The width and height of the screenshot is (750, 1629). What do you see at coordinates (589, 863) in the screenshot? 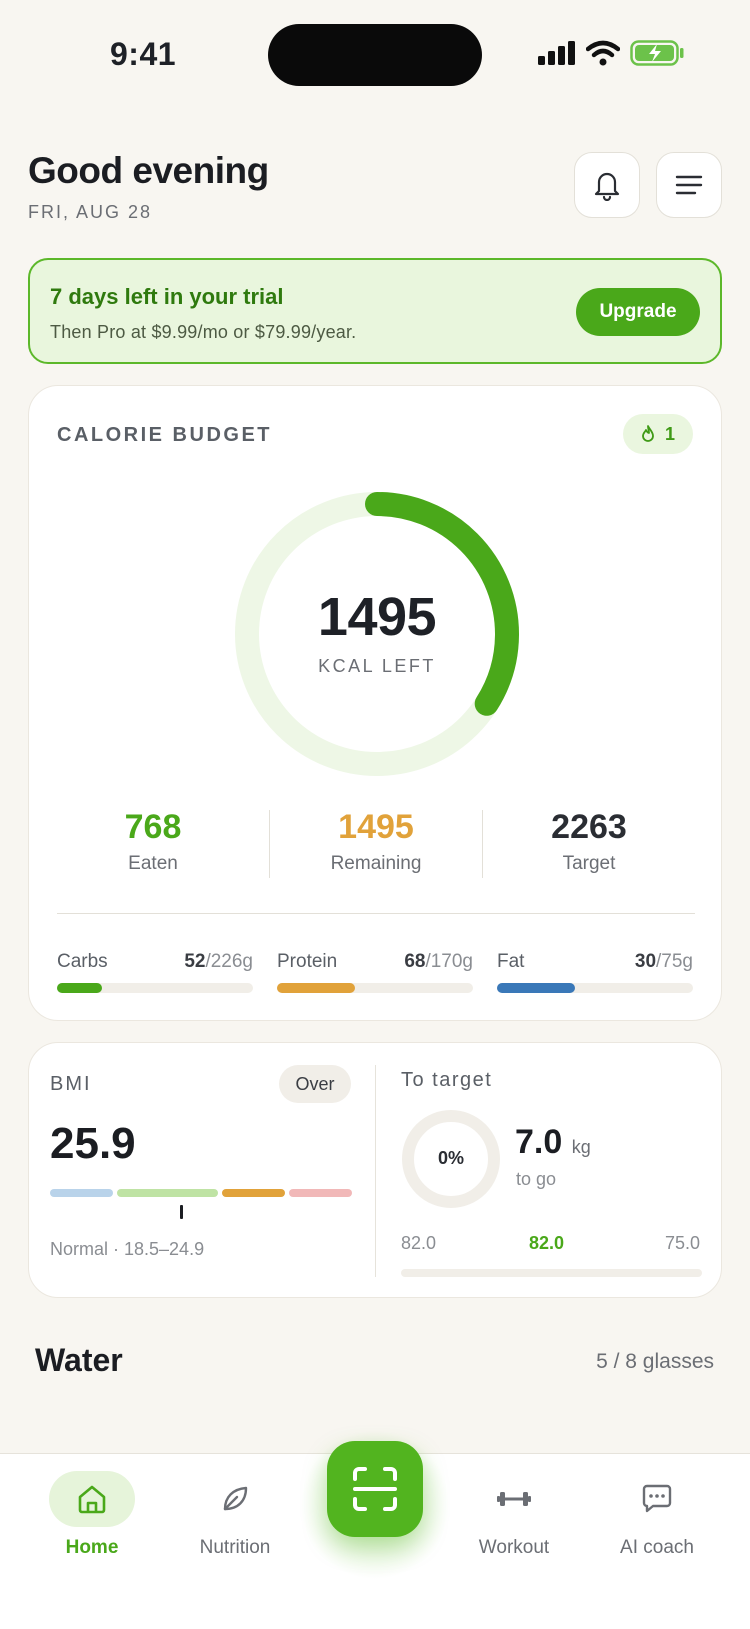
I see `target-label: Target` at bounding box center [589, 863].